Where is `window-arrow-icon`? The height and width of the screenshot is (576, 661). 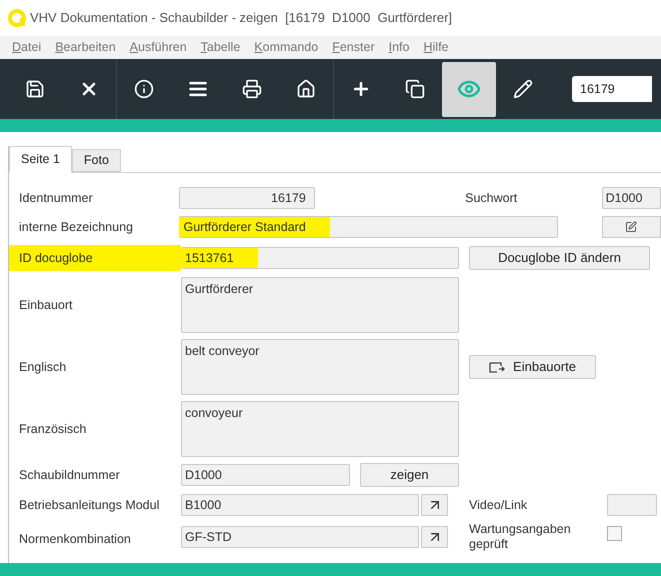 window-arrow-icon is located at coordinates (497, 367).